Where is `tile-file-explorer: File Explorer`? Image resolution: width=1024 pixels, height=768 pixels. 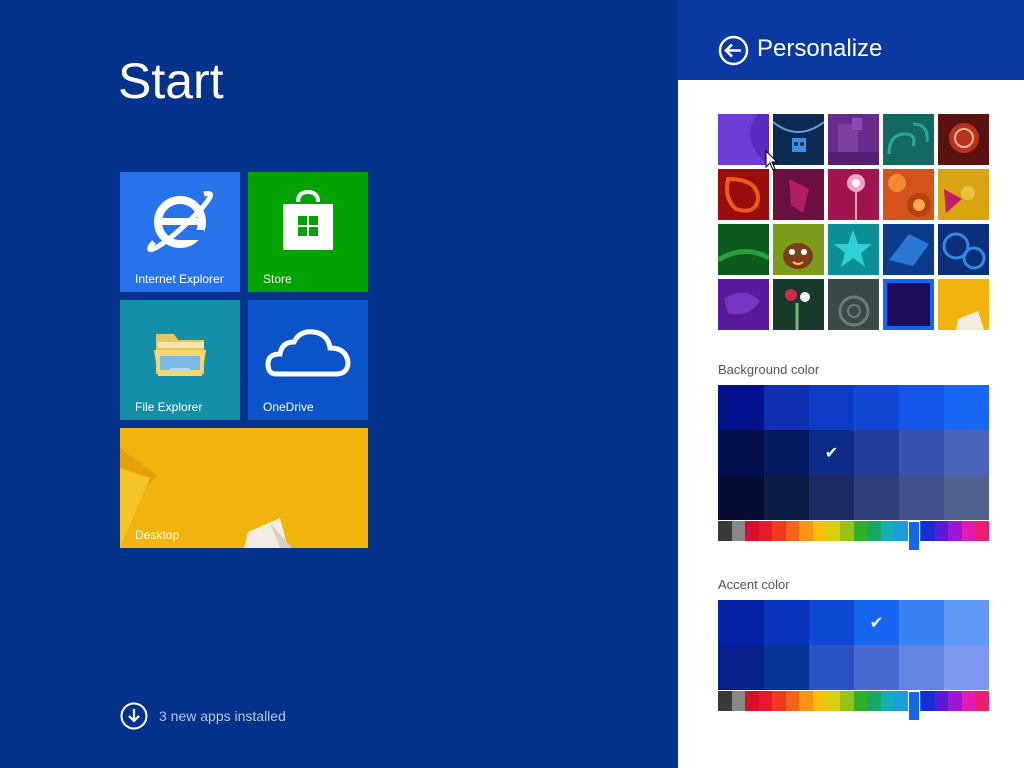
tile-file-explorer: File Explorer is located at coordinates (180, 360).